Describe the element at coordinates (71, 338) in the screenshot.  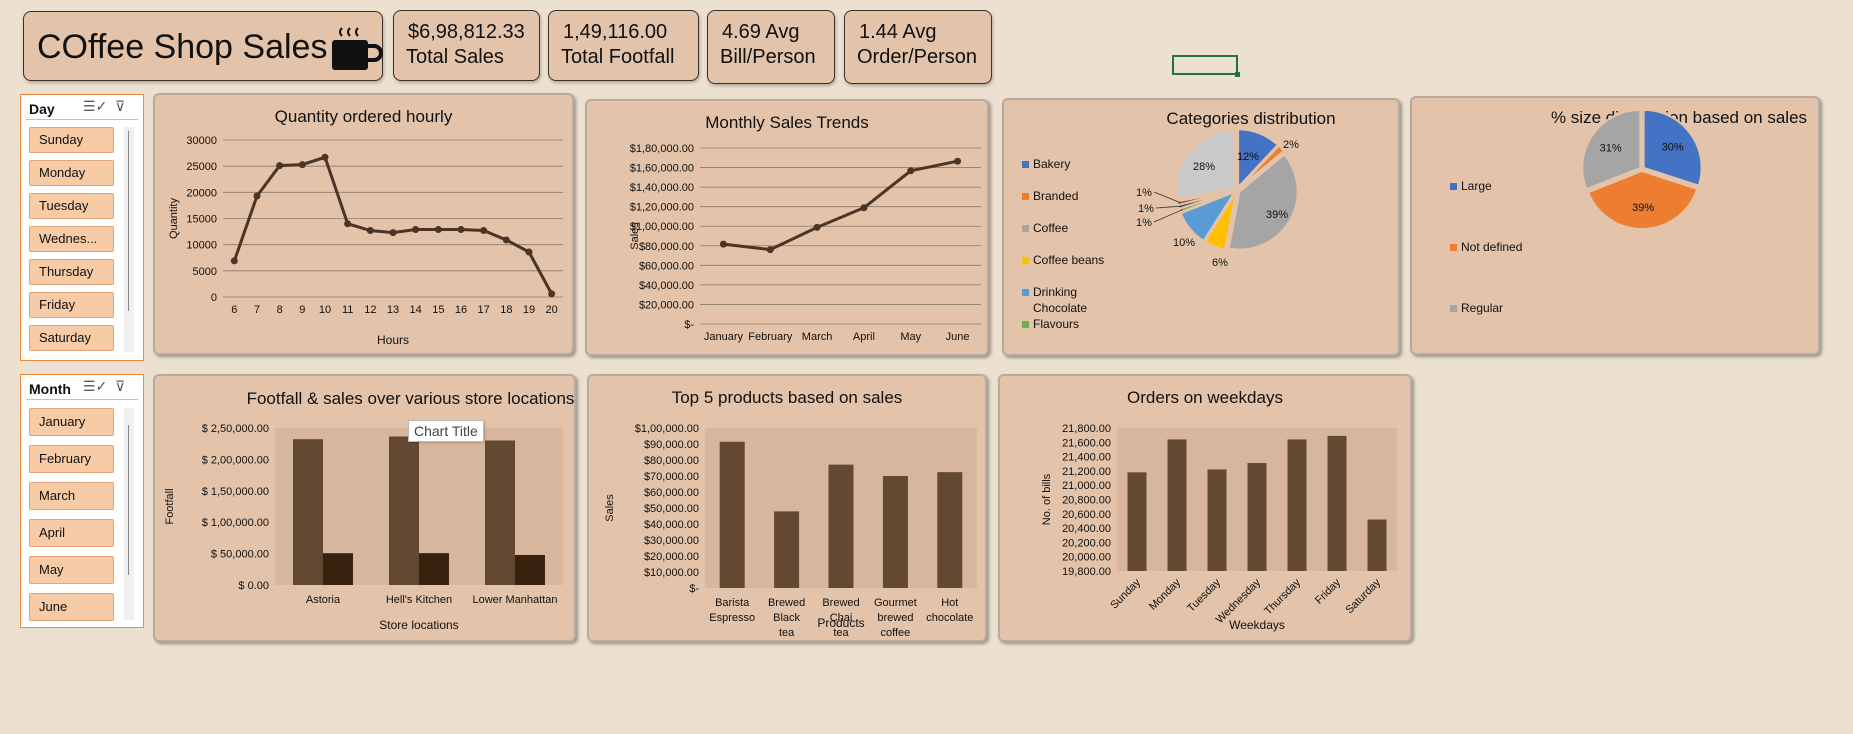
I see `slicer-item-saturday: Saturday` at that location.